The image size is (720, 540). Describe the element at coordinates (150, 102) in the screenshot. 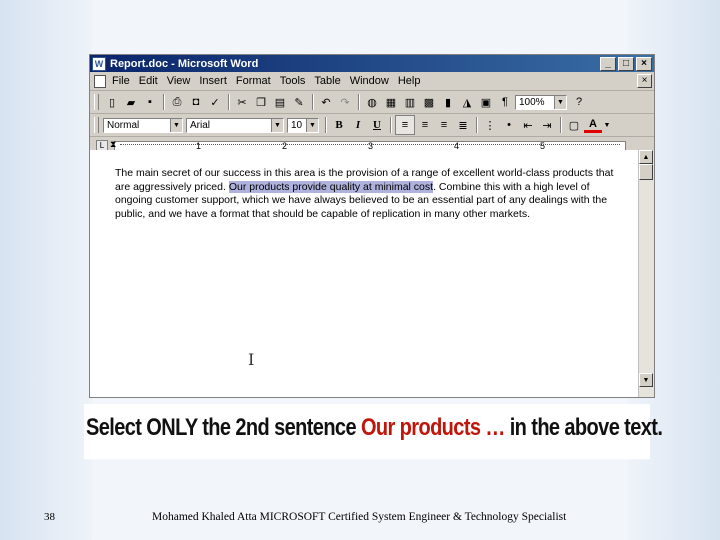

I see `save-icon: ▪` at that location.